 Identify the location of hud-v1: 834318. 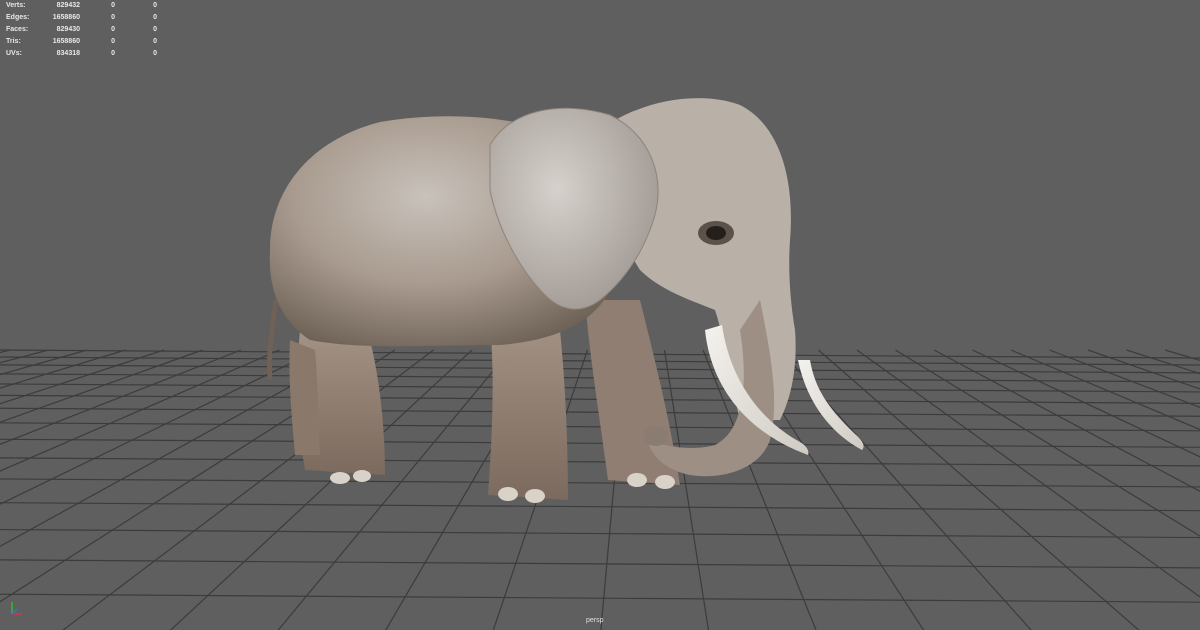
(68, 53).